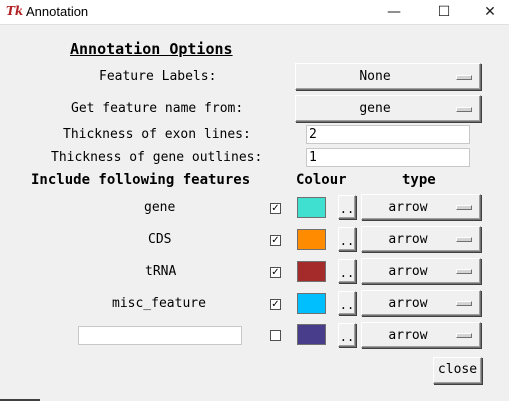  Describe the element at coordinates (347, 207) in the screenshot. I see `colour-picker-button-gene: ..` at that location.